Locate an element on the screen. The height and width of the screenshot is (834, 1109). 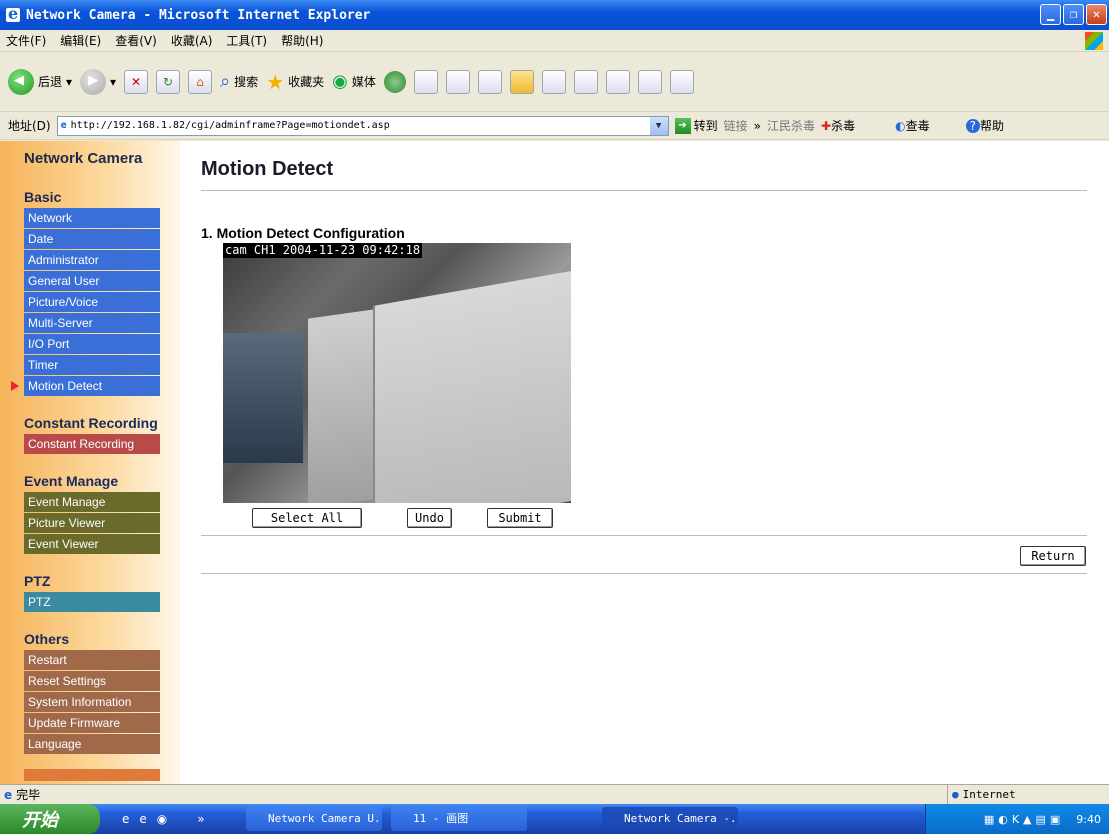
address-dropdown-icon: ▼ is located at coordinates (658, 125).